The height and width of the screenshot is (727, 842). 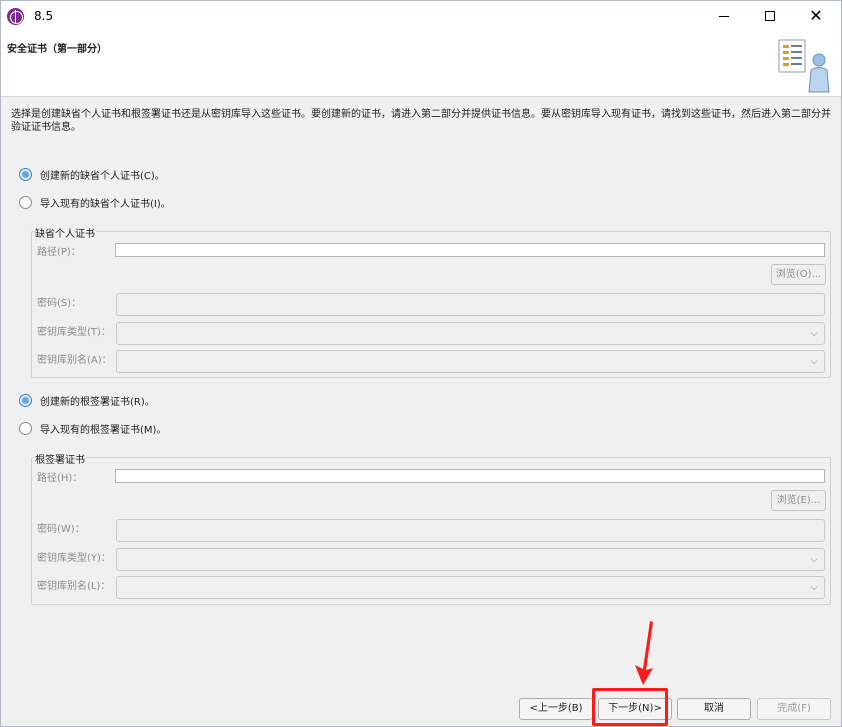 I want to click on title-bar: 8.5 ✕, so click(x=421, y=16).